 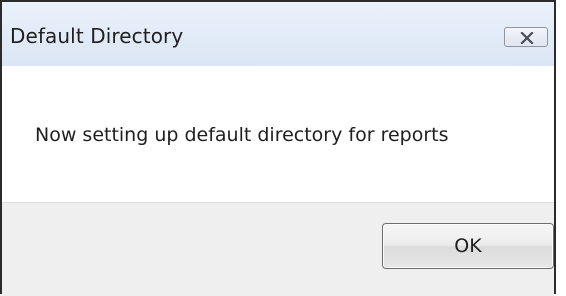 I want to click on close-icon, so click(x=527, y=38).